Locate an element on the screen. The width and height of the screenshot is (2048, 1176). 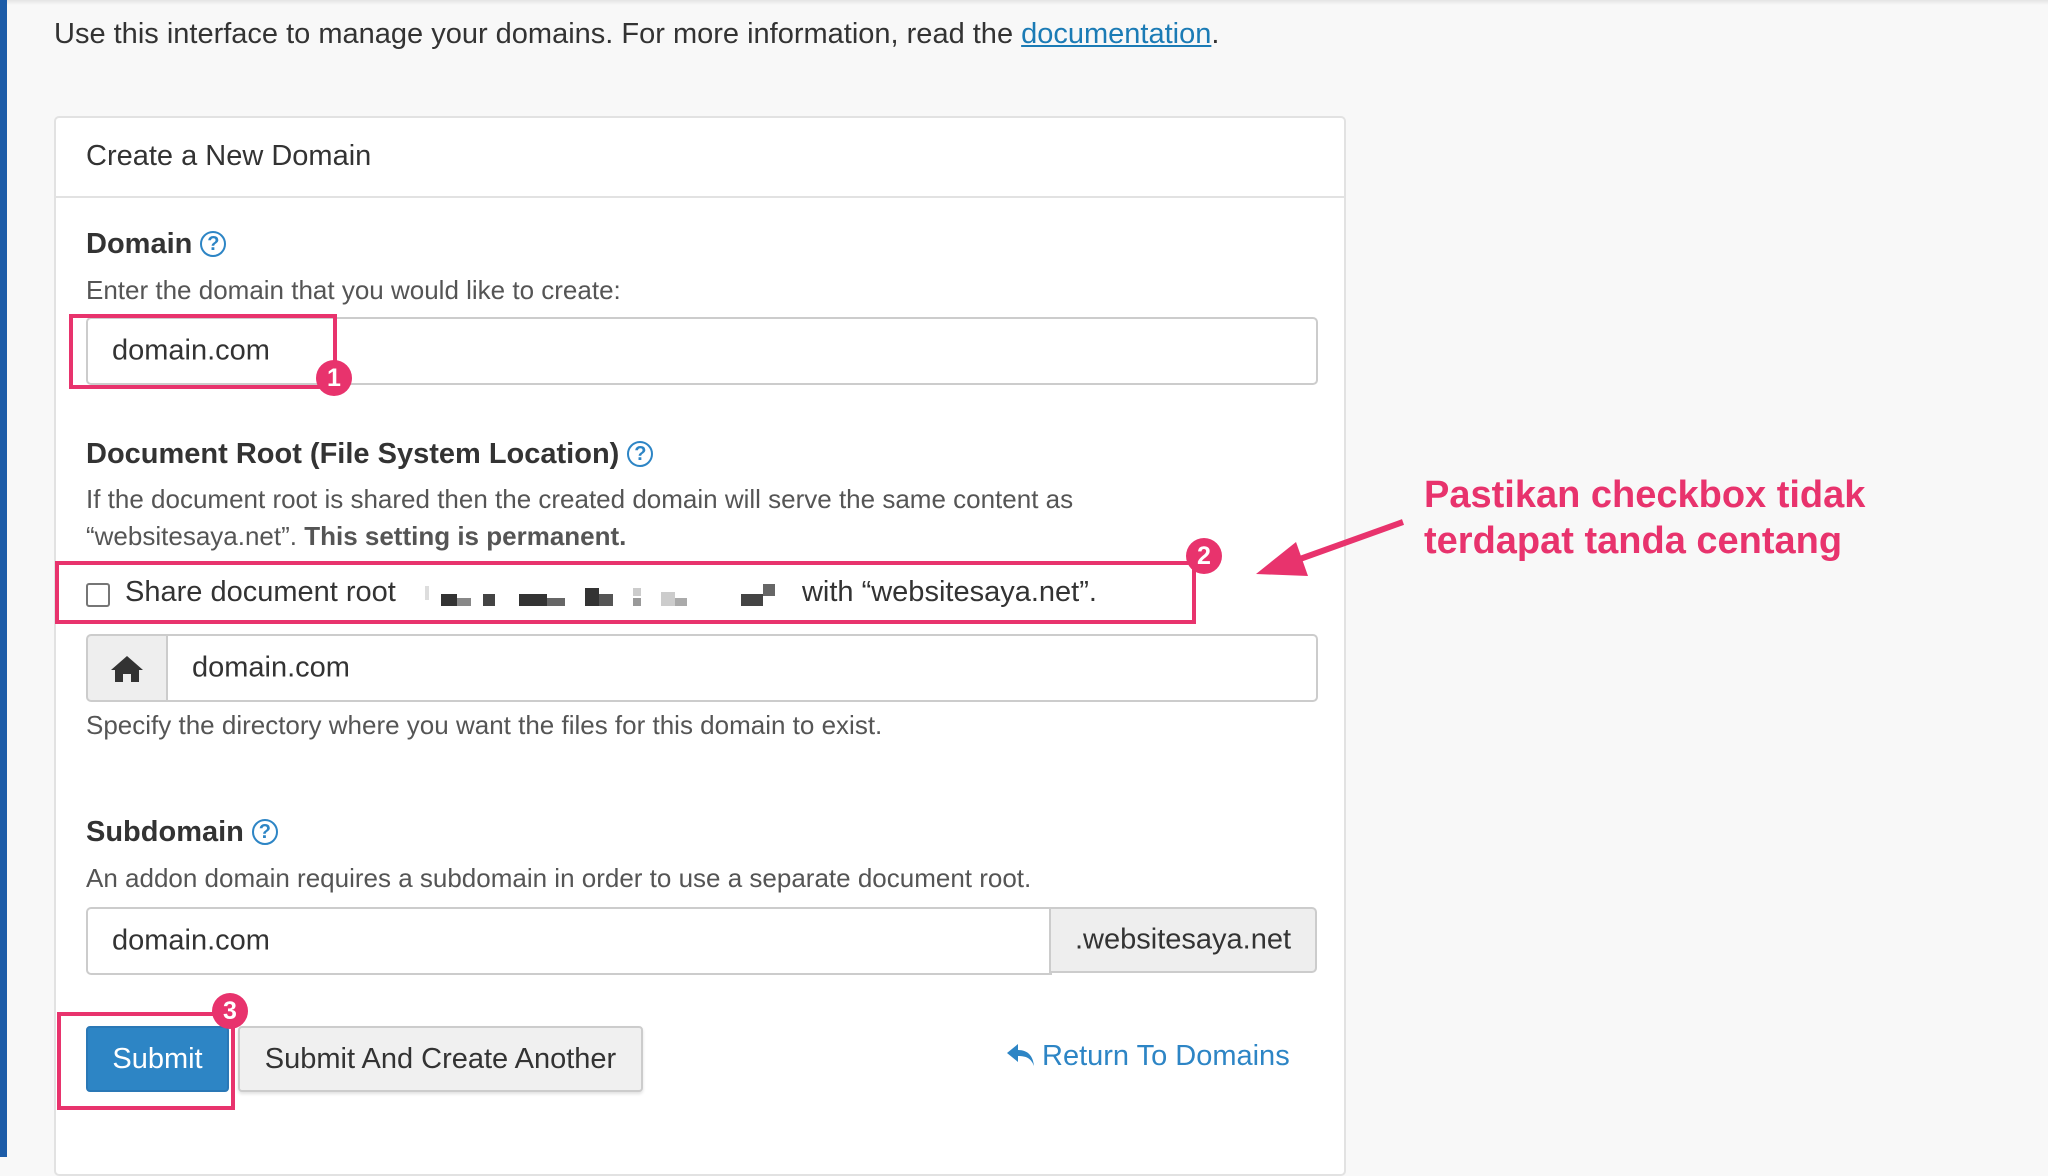
document-root-home-addon is located at coordinates (127, 668).